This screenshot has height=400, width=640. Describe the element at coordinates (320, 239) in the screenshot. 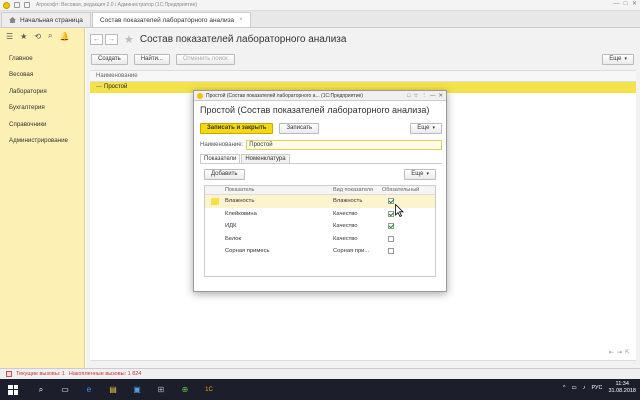

I see `table-row: Белок Качество` at that location.